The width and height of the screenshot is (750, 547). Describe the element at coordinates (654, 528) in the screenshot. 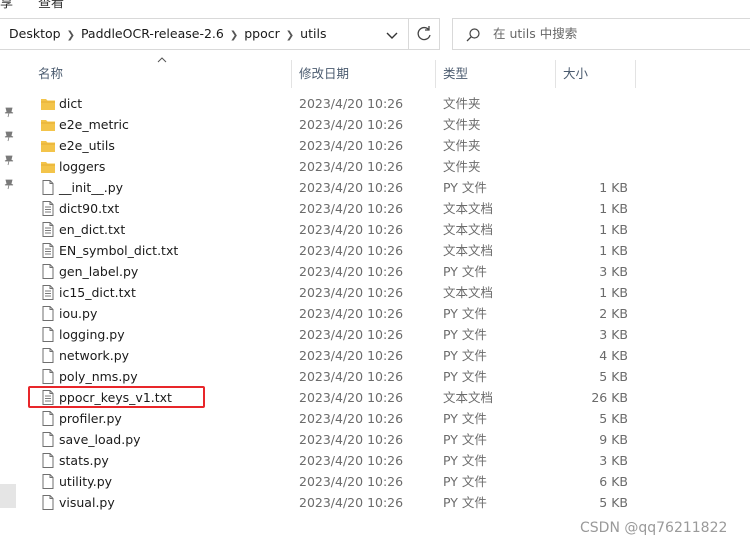

I see `watermark: CSDN @qq76211822` at that location.